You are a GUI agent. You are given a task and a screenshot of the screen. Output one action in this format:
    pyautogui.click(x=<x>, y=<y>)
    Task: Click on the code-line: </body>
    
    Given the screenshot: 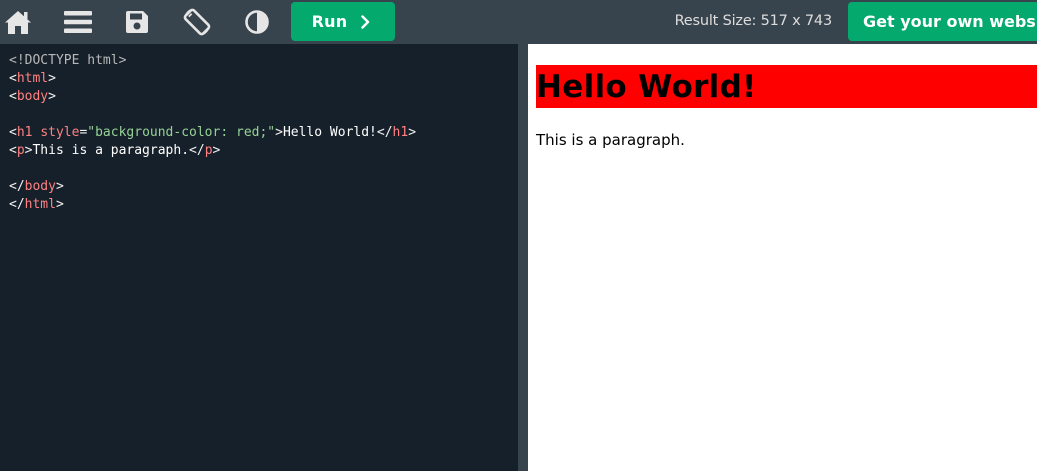 What is the action you would take?
    pyautogui.click(x=36, y=186)
    